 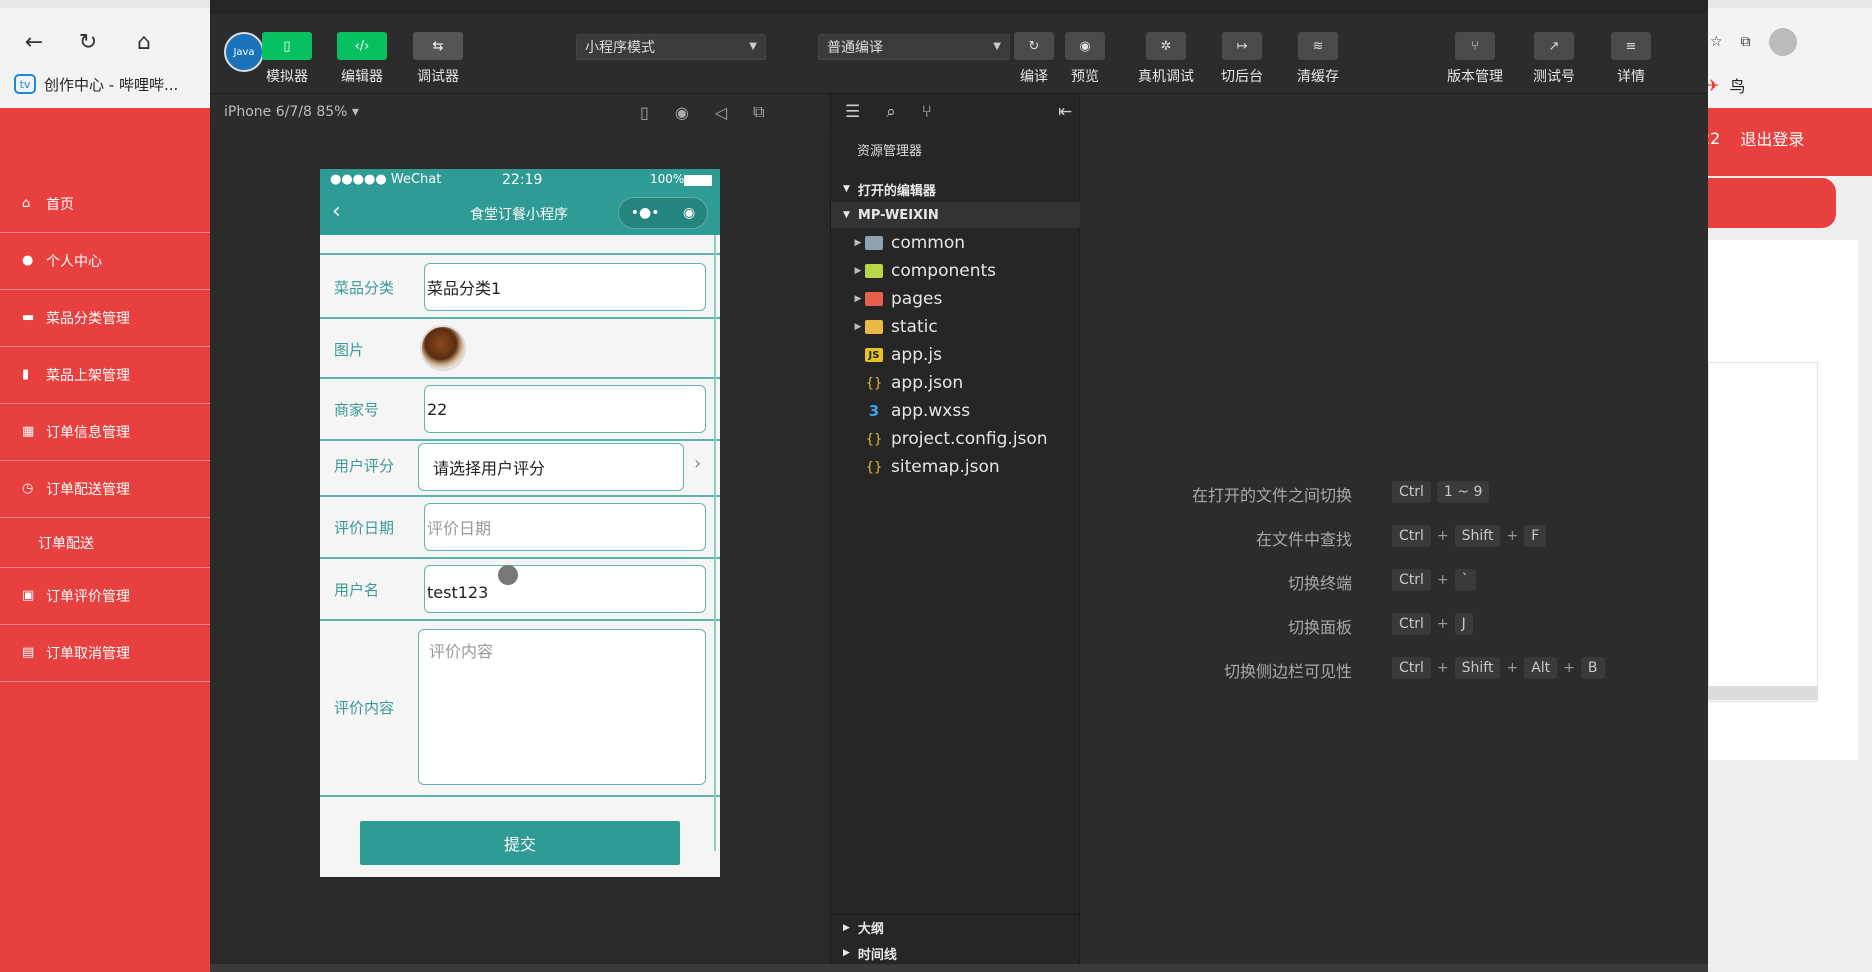 What do you see at coordinates (88, 42) in the screenshot?
I see `refresh-icon: ↻` at bounding box center [88, 42].